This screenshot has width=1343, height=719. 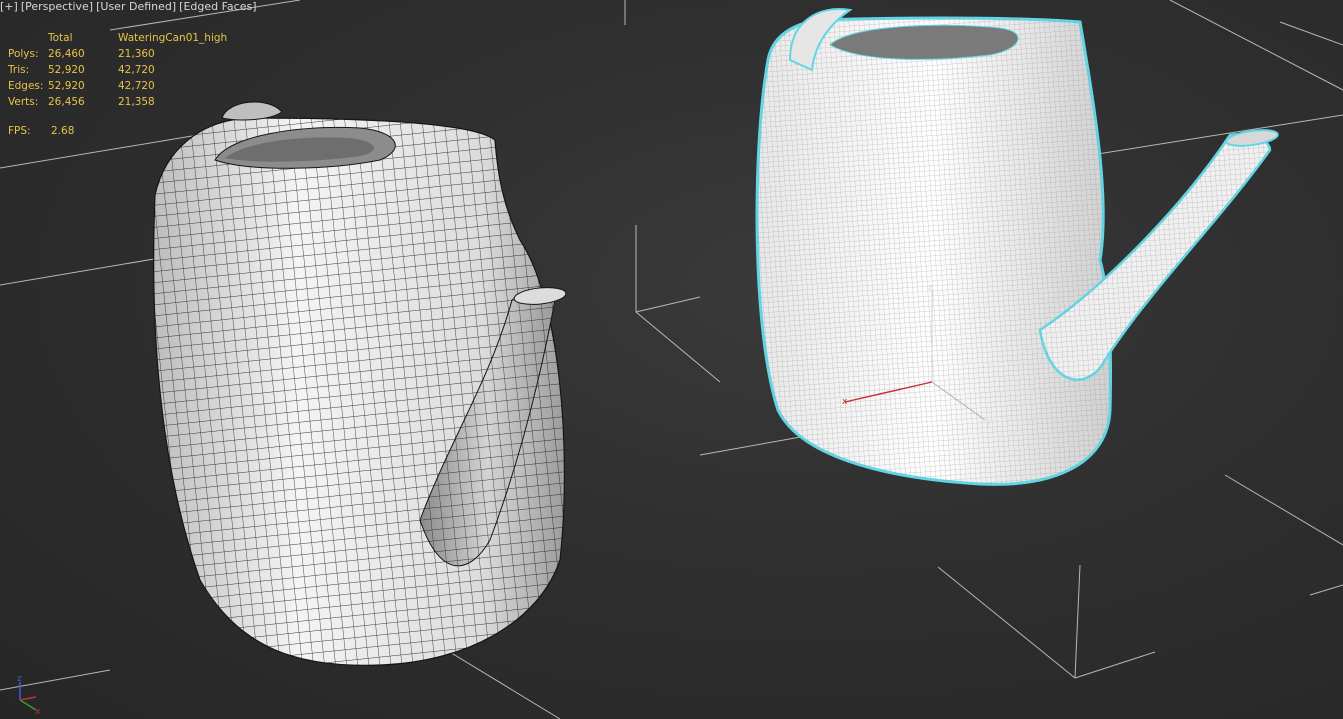 What do you see at coordinates (63, 131) in the screenshot?
I see `fps-value: 2.68` at bounding box center [63, 131].